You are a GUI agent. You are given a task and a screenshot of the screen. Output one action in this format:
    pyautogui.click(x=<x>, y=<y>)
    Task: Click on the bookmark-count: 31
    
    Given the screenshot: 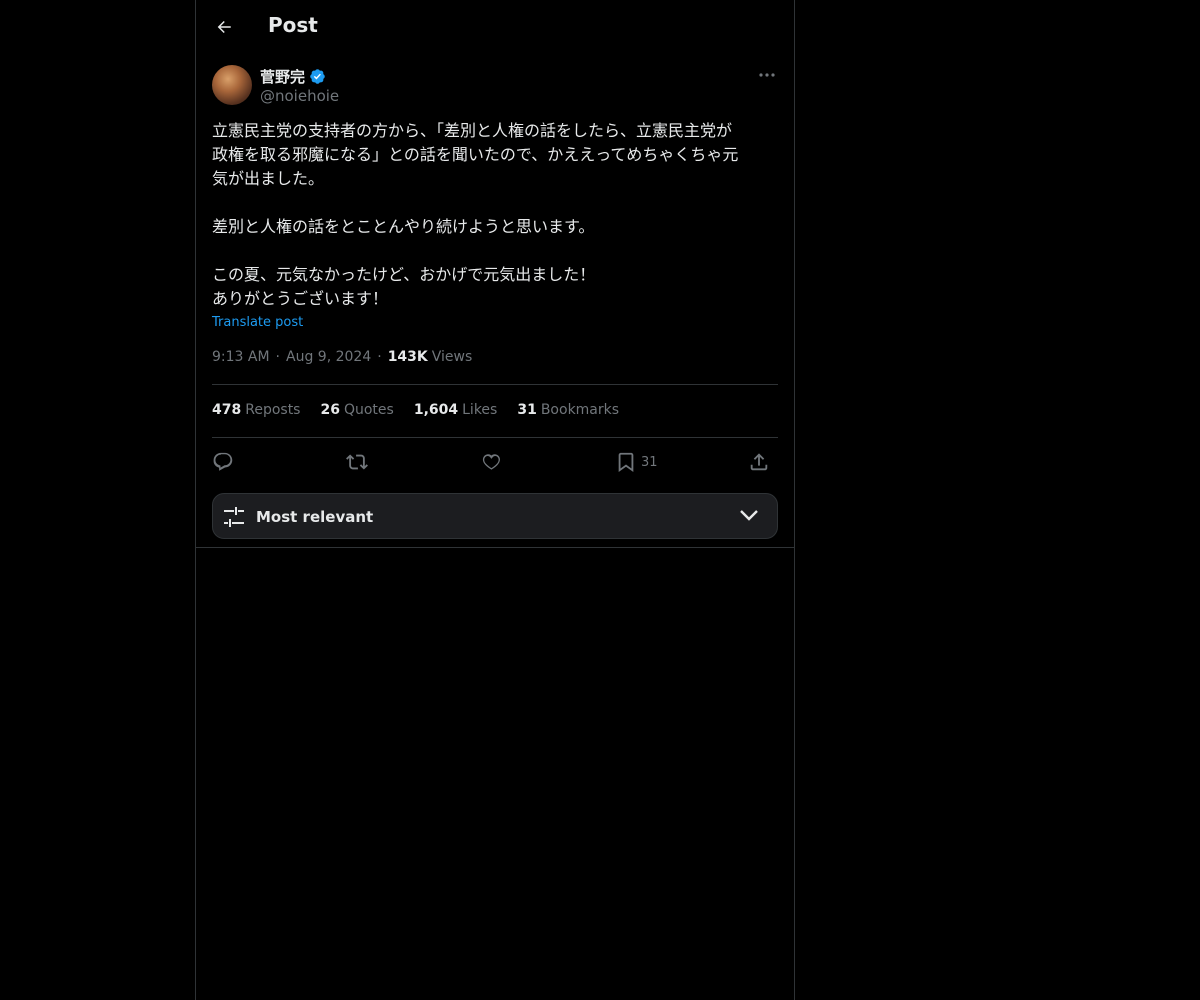 What is the action you would take?
    pyautogui.click(x=649, y=462)
    